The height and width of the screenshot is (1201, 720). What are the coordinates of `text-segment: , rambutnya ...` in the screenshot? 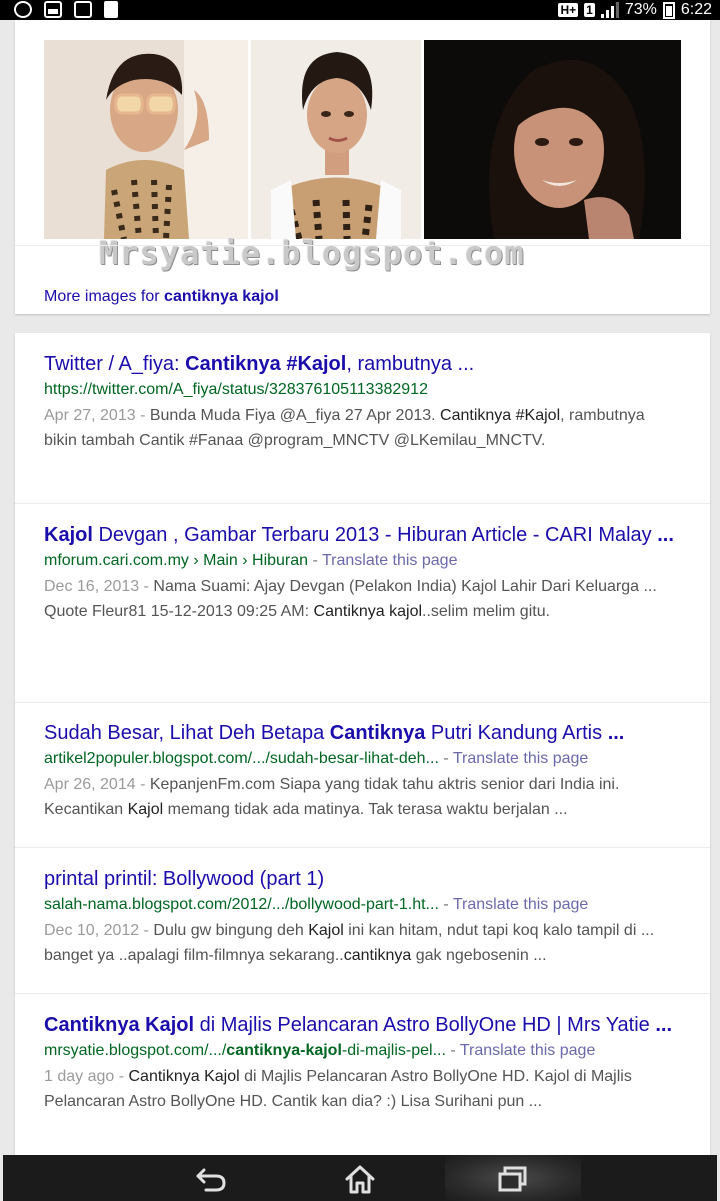 It's located at (410, 364).